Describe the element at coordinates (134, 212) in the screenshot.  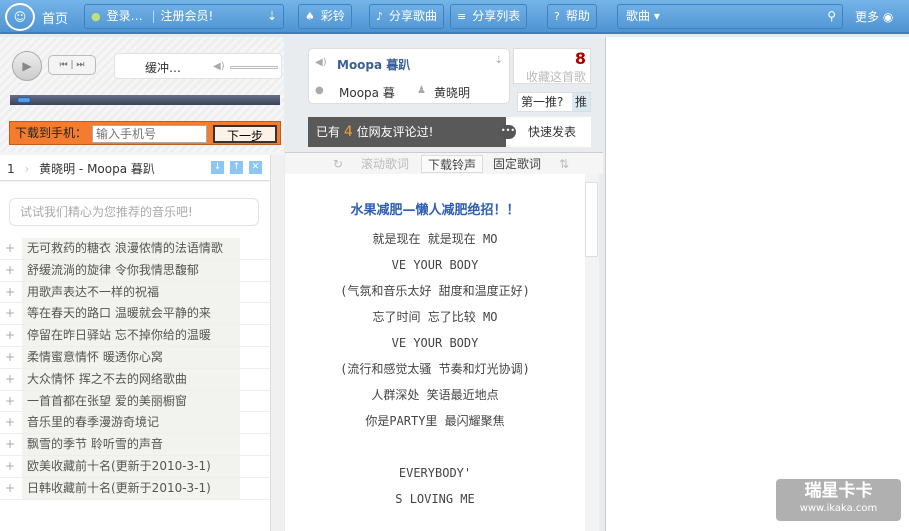
I see `recommend-hint: 试试我们精心为您推荐的音乐吧!` at that location.